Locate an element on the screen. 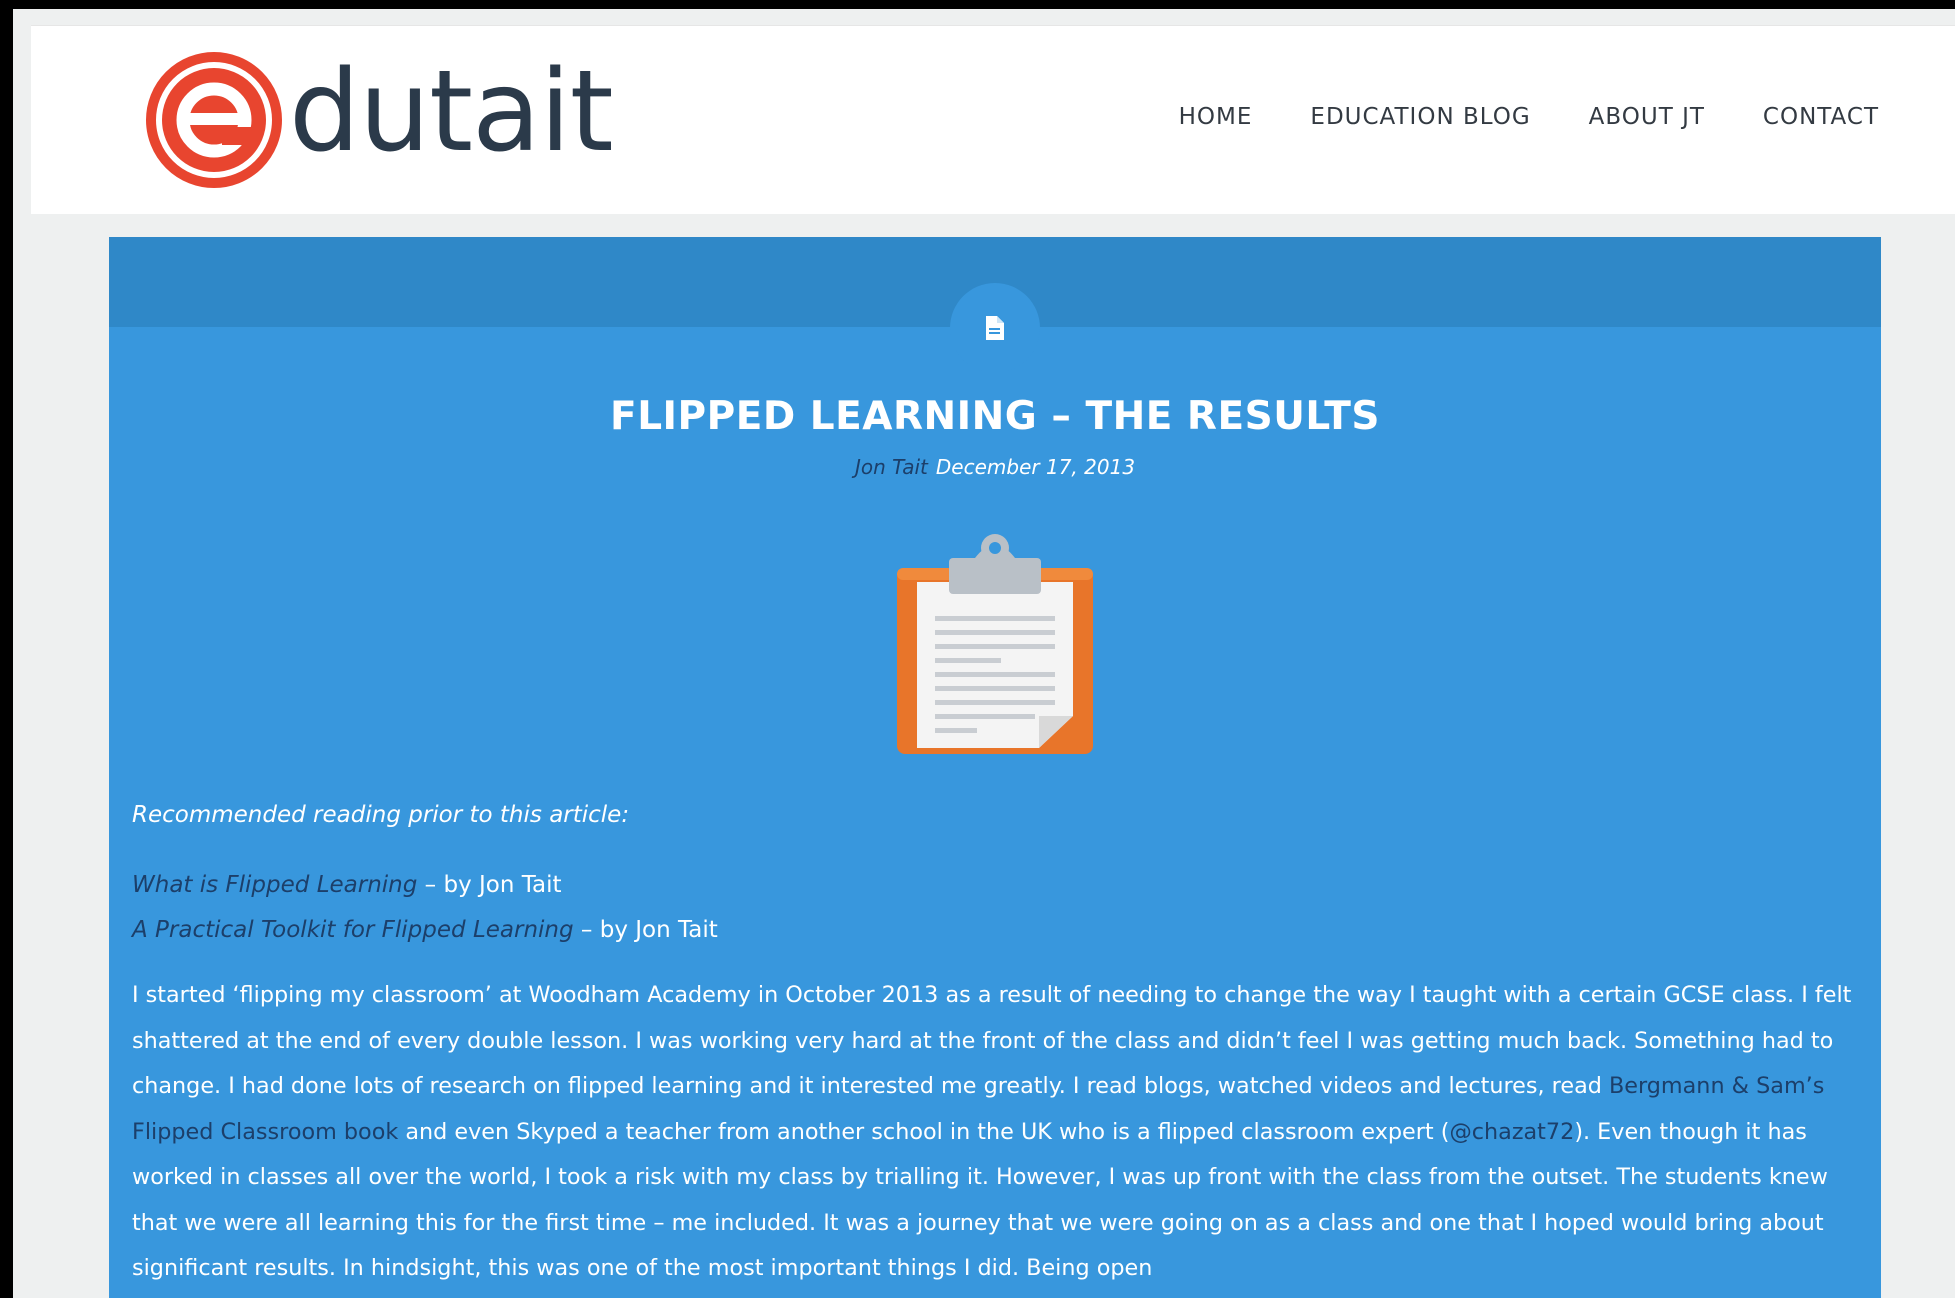 This screenshot has width=1955, height=1298. post-date: December 17, 2013 is located at coordinates (1035, 467).